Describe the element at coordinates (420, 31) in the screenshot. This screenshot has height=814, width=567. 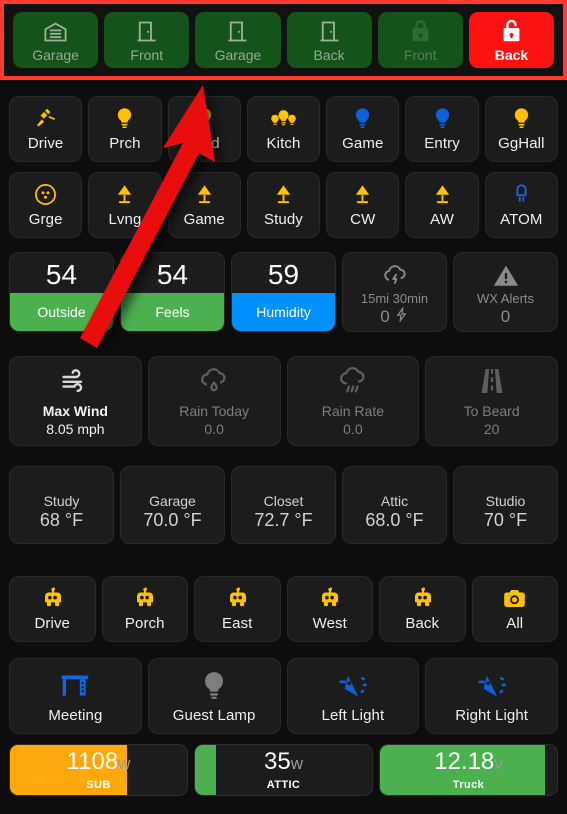
I see `lock-closed-icon` at that location.